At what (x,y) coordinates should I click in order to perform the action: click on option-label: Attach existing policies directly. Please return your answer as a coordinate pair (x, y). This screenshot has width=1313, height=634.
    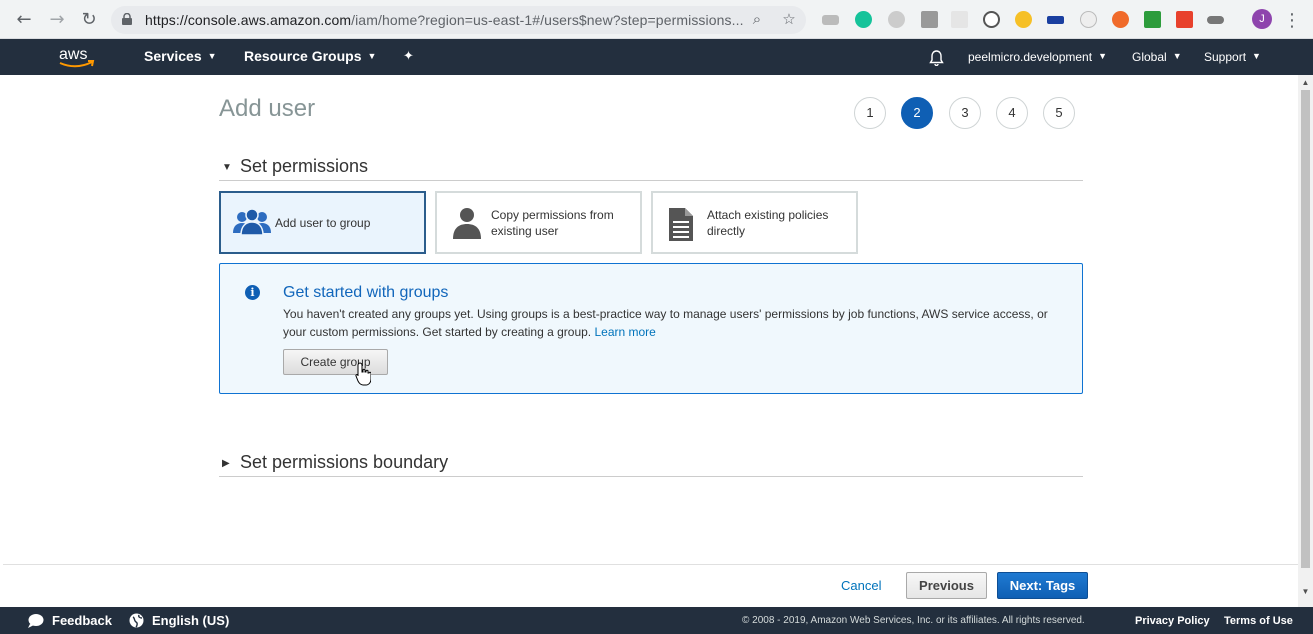
    Looking at the image, I should click on (767, 223).